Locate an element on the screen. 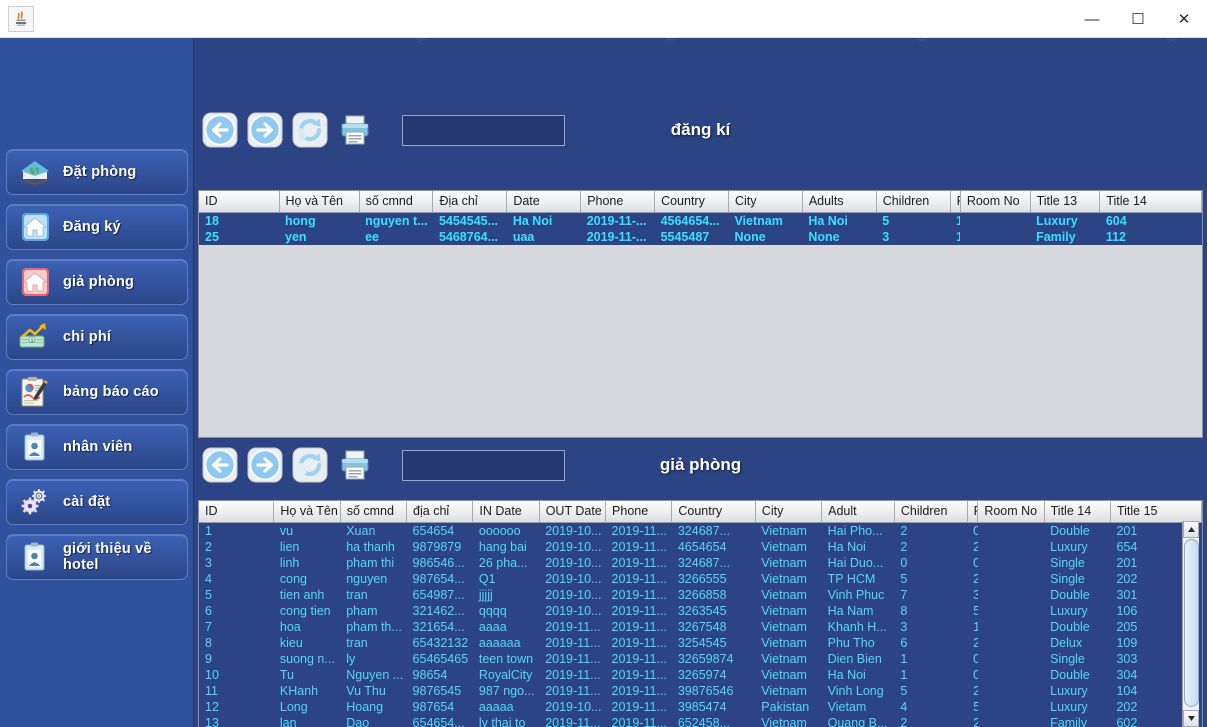 Image resolution: width=1207 pixels, height=727 pixels. column-header: Địa chỉ is located at coordinates (470, 202).